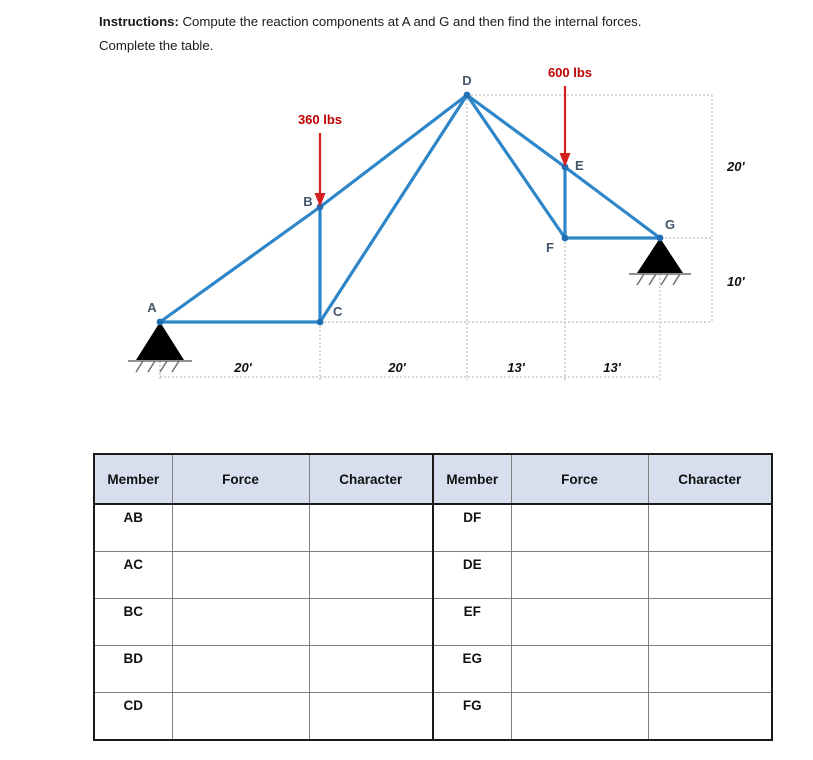 The image size is (813, 760). I want to click on cell-member-left: CD, so click(133, 716).